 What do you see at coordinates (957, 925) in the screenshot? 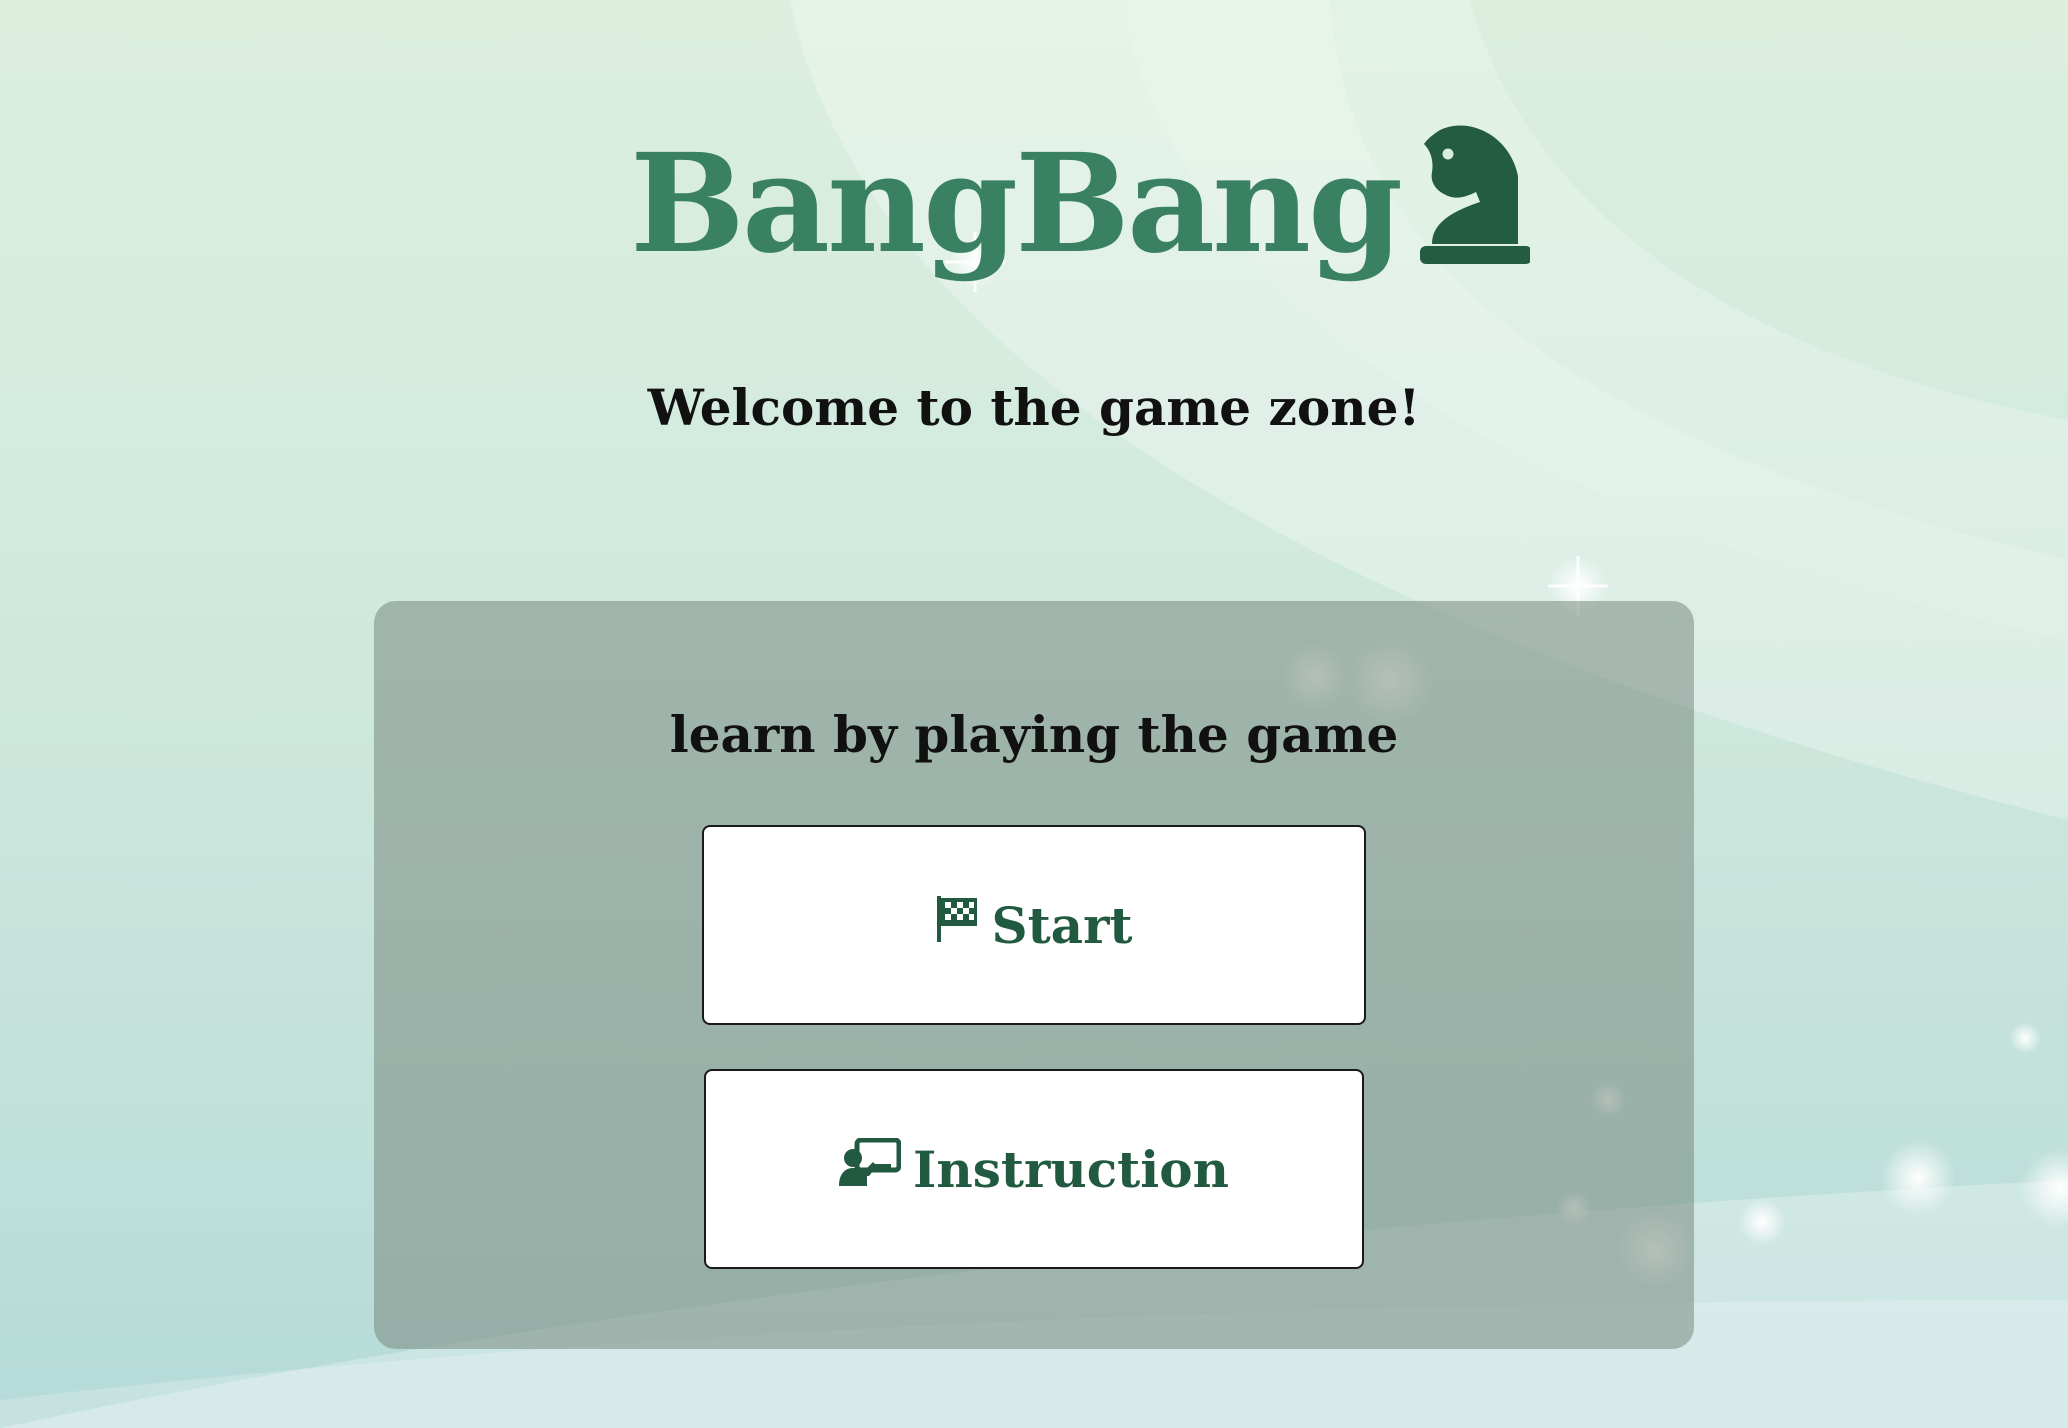
I see `checkered-flag-icon` at bounding box center [957, 925].